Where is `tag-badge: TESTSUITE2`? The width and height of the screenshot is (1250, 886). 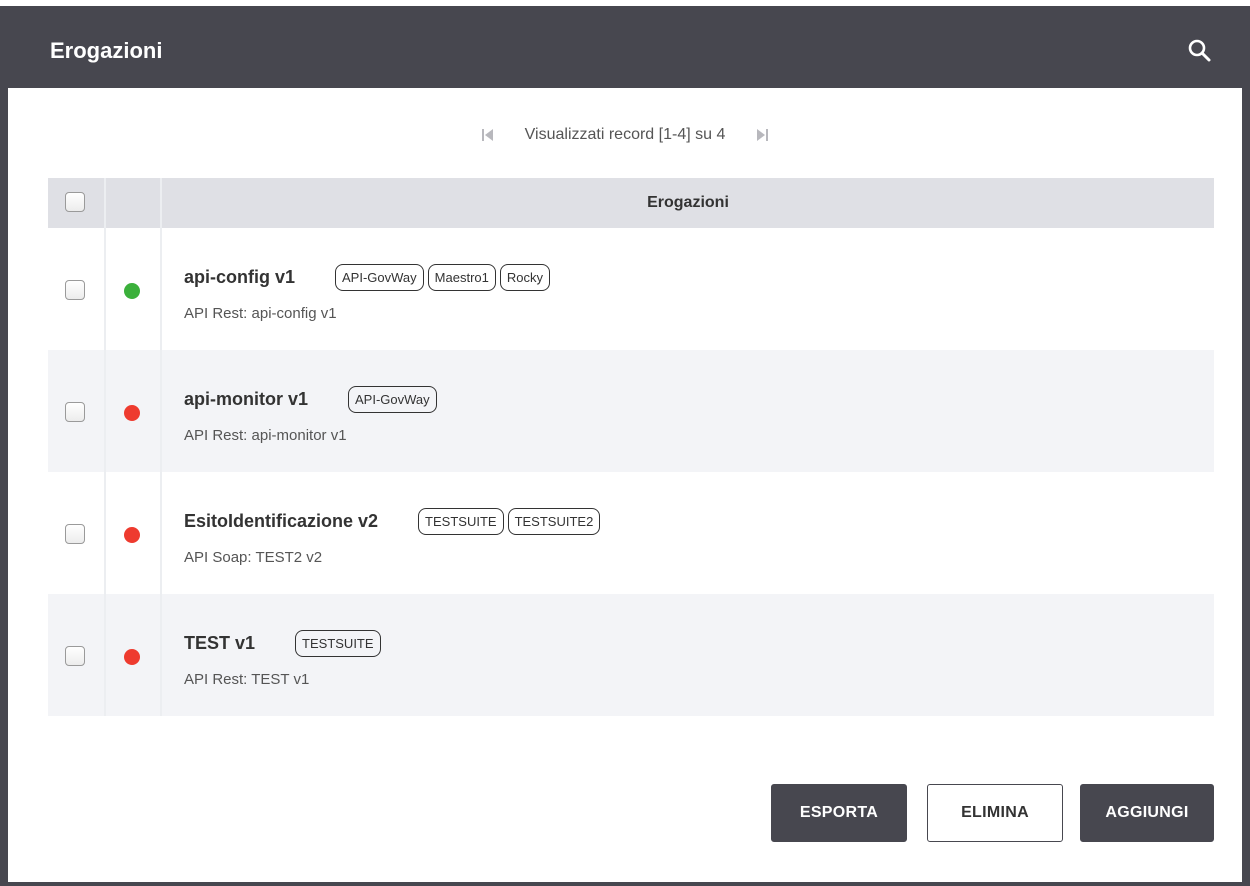 tag-badge: TESTSUITE2 is located at coordinates (554, 521).